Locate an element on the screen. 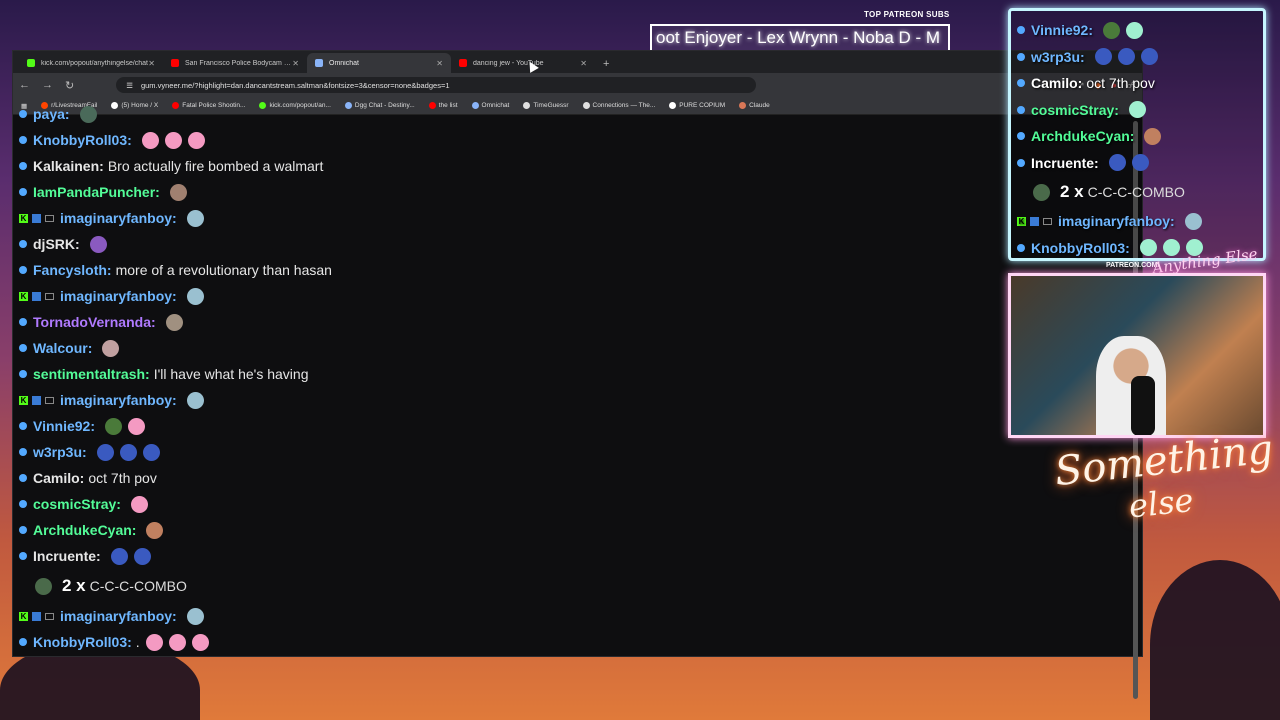  chat-username: Fancysloth: is located at coordinates (72, 270).